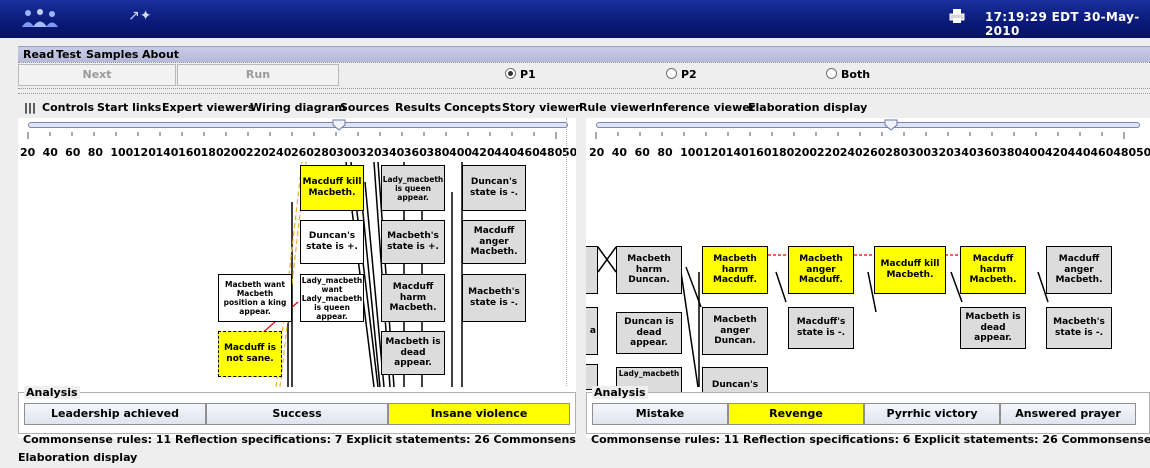  Describe the element at coordinates (68, 107) in the screenshot. I see `tab-controls: Controls` at that location.